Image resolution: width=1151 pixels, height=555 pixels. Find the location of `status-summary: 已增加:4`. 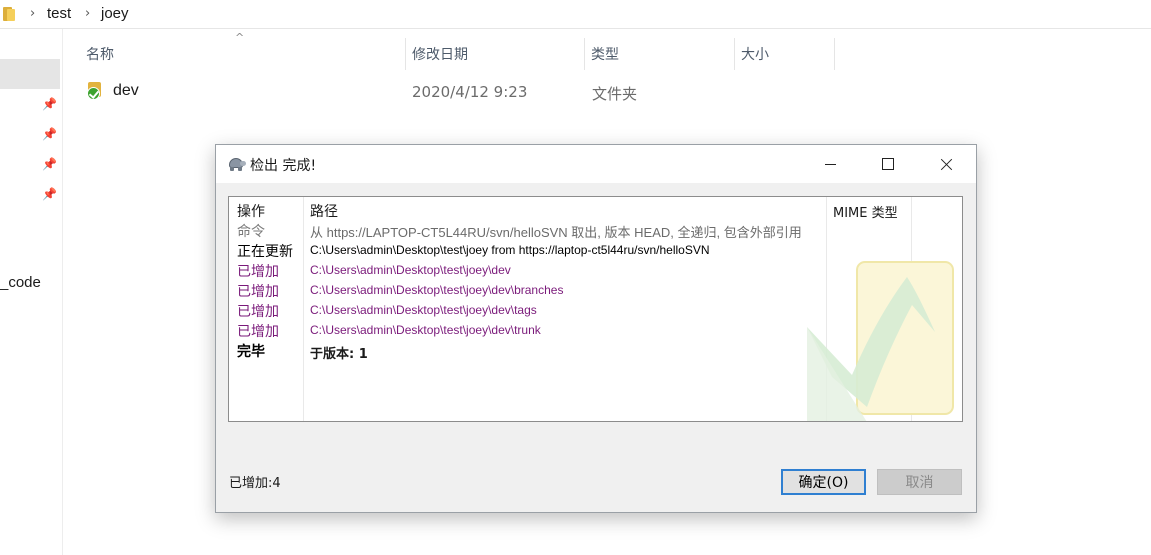

status-summary: 已增加:4 is located at coordinates (255, 483).